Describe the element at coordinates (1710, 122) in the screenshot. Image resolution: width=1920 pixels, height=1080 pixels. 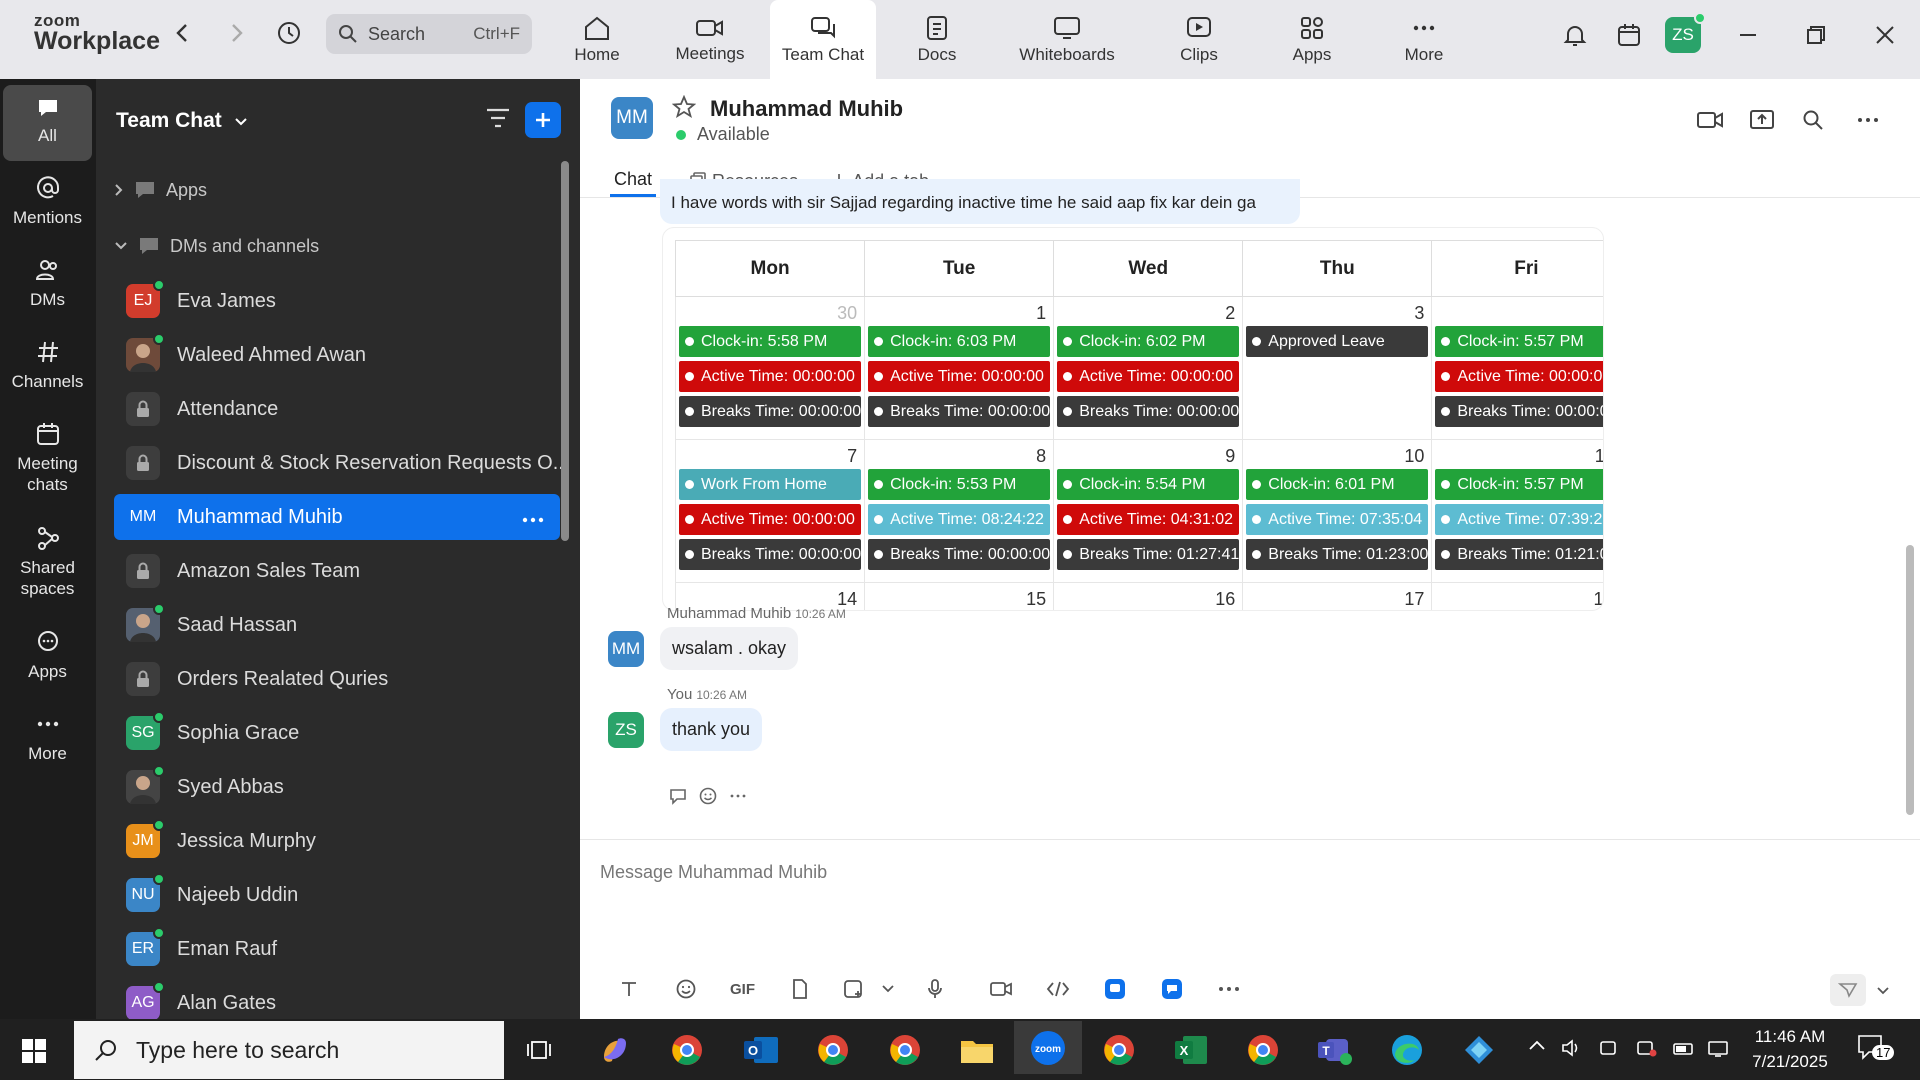
I see `video-call-icon` at that location.